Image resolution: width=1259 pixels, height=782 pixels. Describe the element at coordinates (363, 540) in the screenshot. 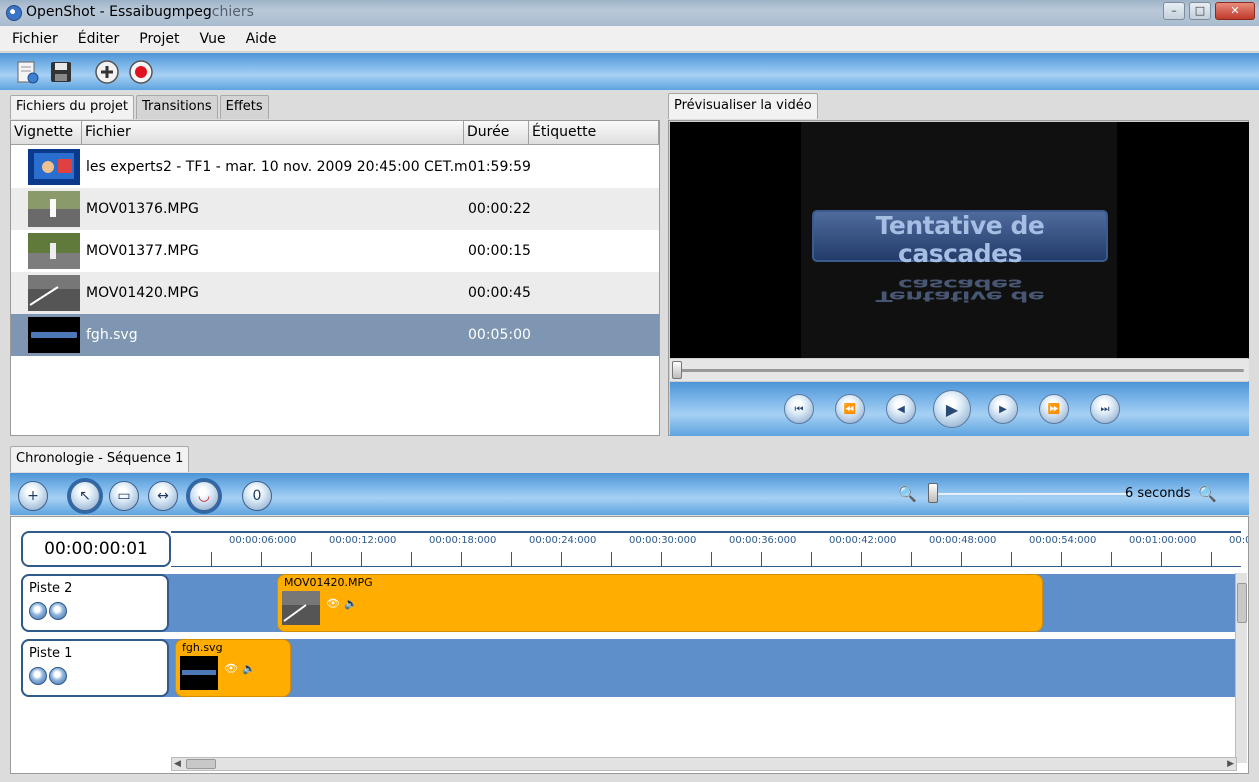

I see `ruler-label: 00:00:12:000` at that location.